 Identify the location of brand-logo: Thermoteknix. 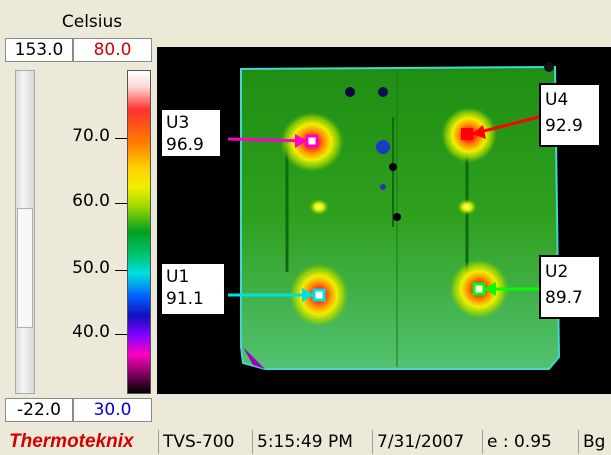
(71, 441).